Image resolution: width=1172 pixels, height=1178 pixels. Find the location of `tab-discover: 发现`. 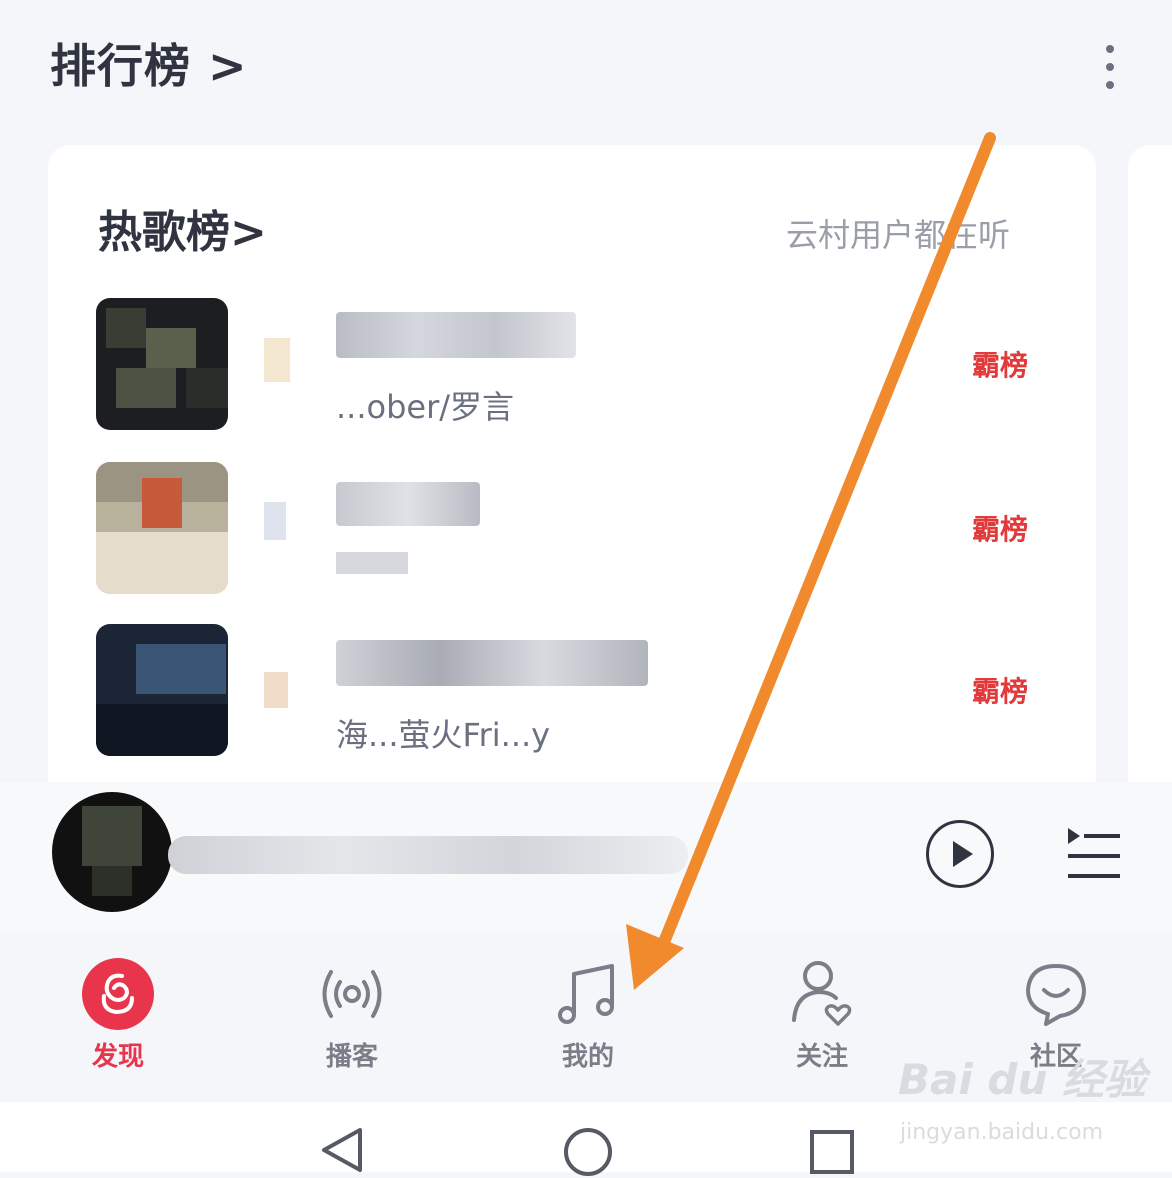

tab-discover: 发现 is located at coordinates (118, 1007).